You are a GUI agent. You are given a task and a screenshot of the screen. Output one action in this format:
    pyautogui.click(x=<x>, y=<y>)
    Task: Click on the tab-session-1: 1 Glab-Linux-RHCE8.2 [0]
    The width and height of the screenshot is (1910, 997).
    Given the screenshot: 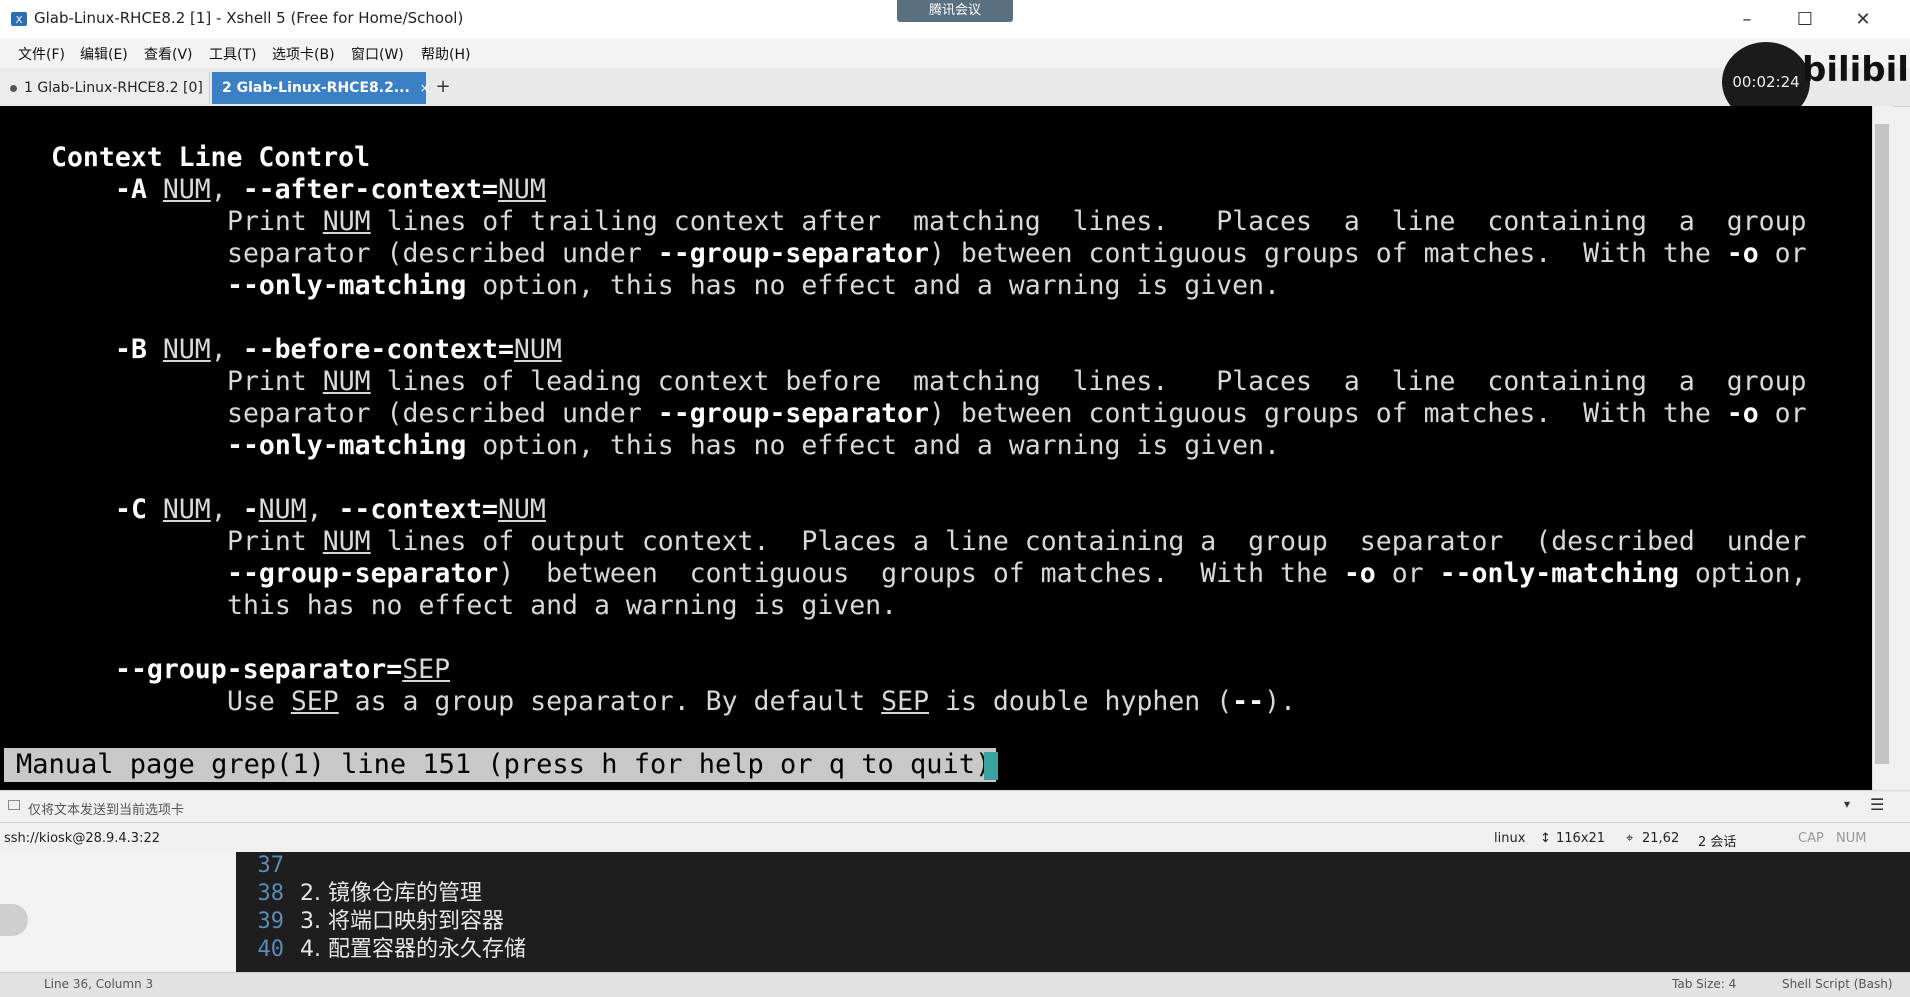 What is the action you would take?
    pyautogui.click(x=105, y=88)
    